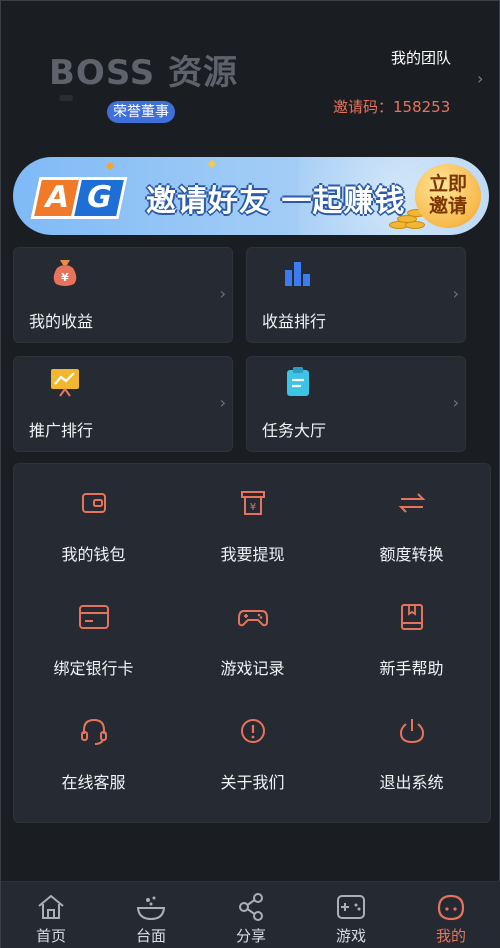 This screenshot has width=500, height=948. Describe the element at coordinates (123, 295) in the screenshot. I see `card-my-earnings: ¥ 我的收益 ›` at that location.